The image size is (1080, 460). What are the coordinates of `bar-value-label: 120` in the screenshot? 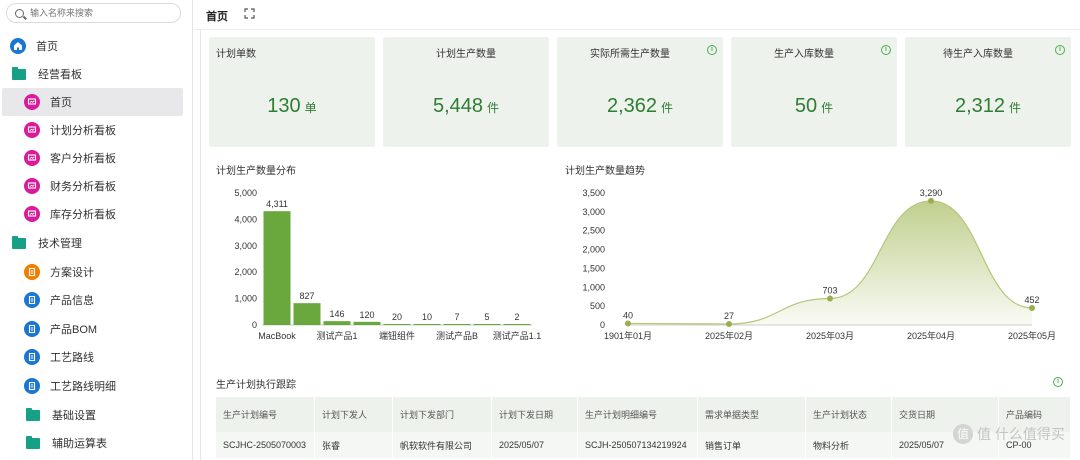 It's located at (366, 315).